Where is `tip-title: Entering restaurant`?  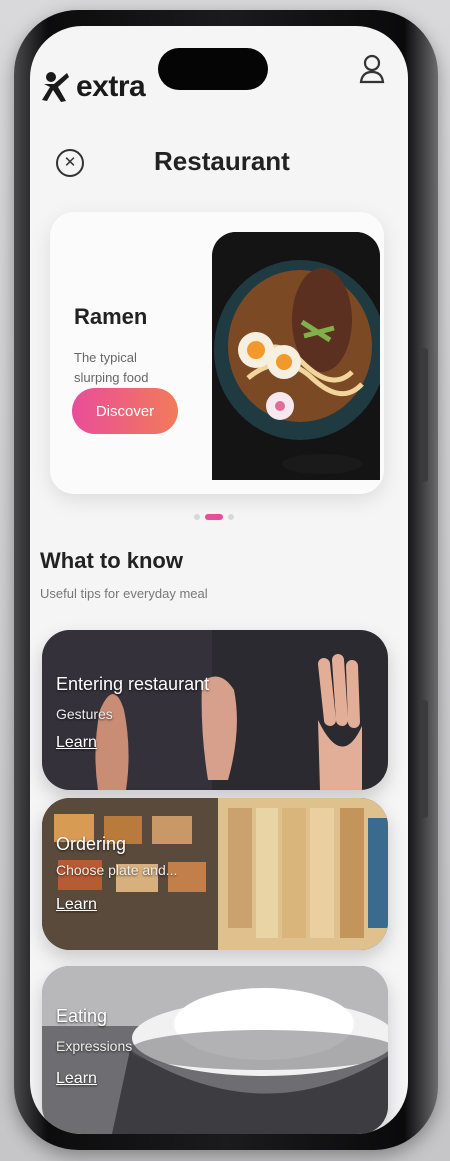
tip-title: Entering restaurant is located at coordinates (133, 684).